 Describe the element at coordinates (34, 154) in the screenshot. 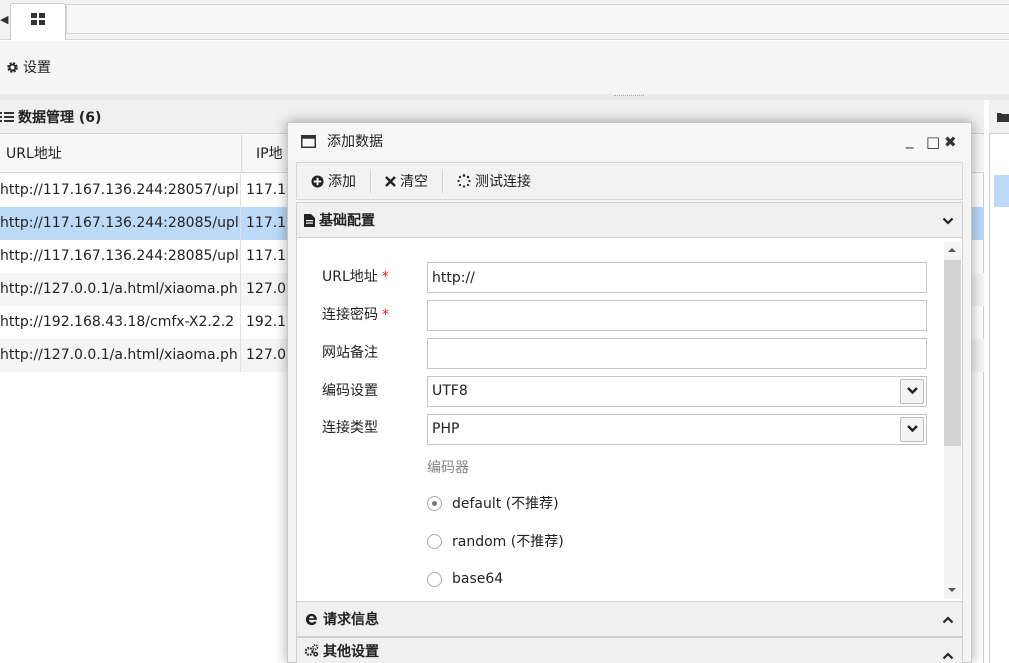

I see `column-header-url: URL地址` at that location.